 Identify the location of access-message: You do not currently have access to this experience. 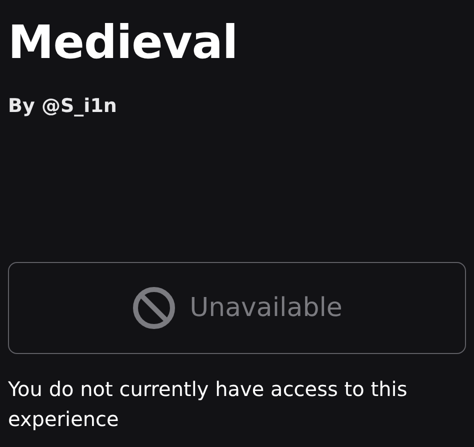
(208, 404).